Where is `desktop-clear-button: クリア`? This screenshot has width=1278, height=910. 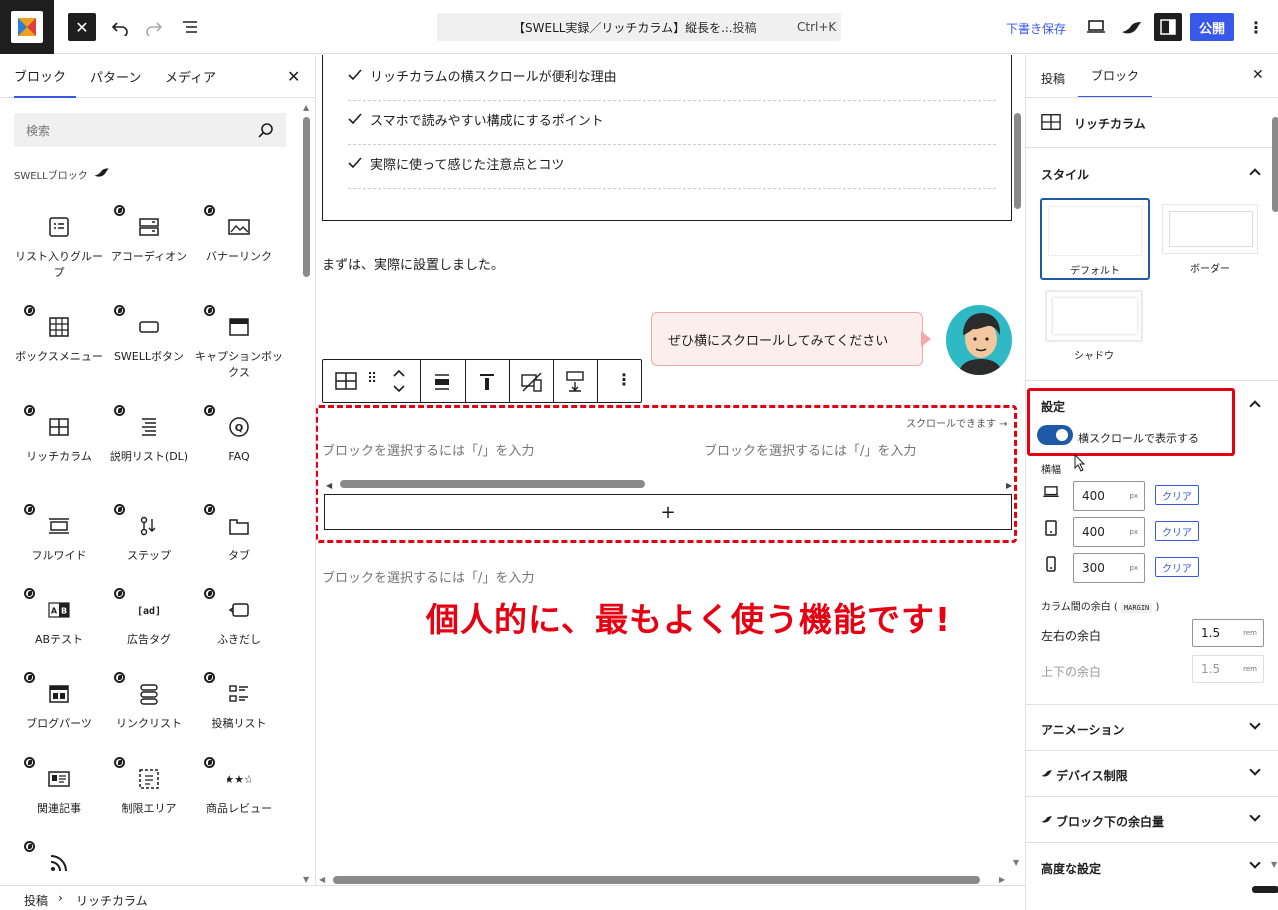
desktop-clear-button: クリア is located at coordinates (1177, 495).